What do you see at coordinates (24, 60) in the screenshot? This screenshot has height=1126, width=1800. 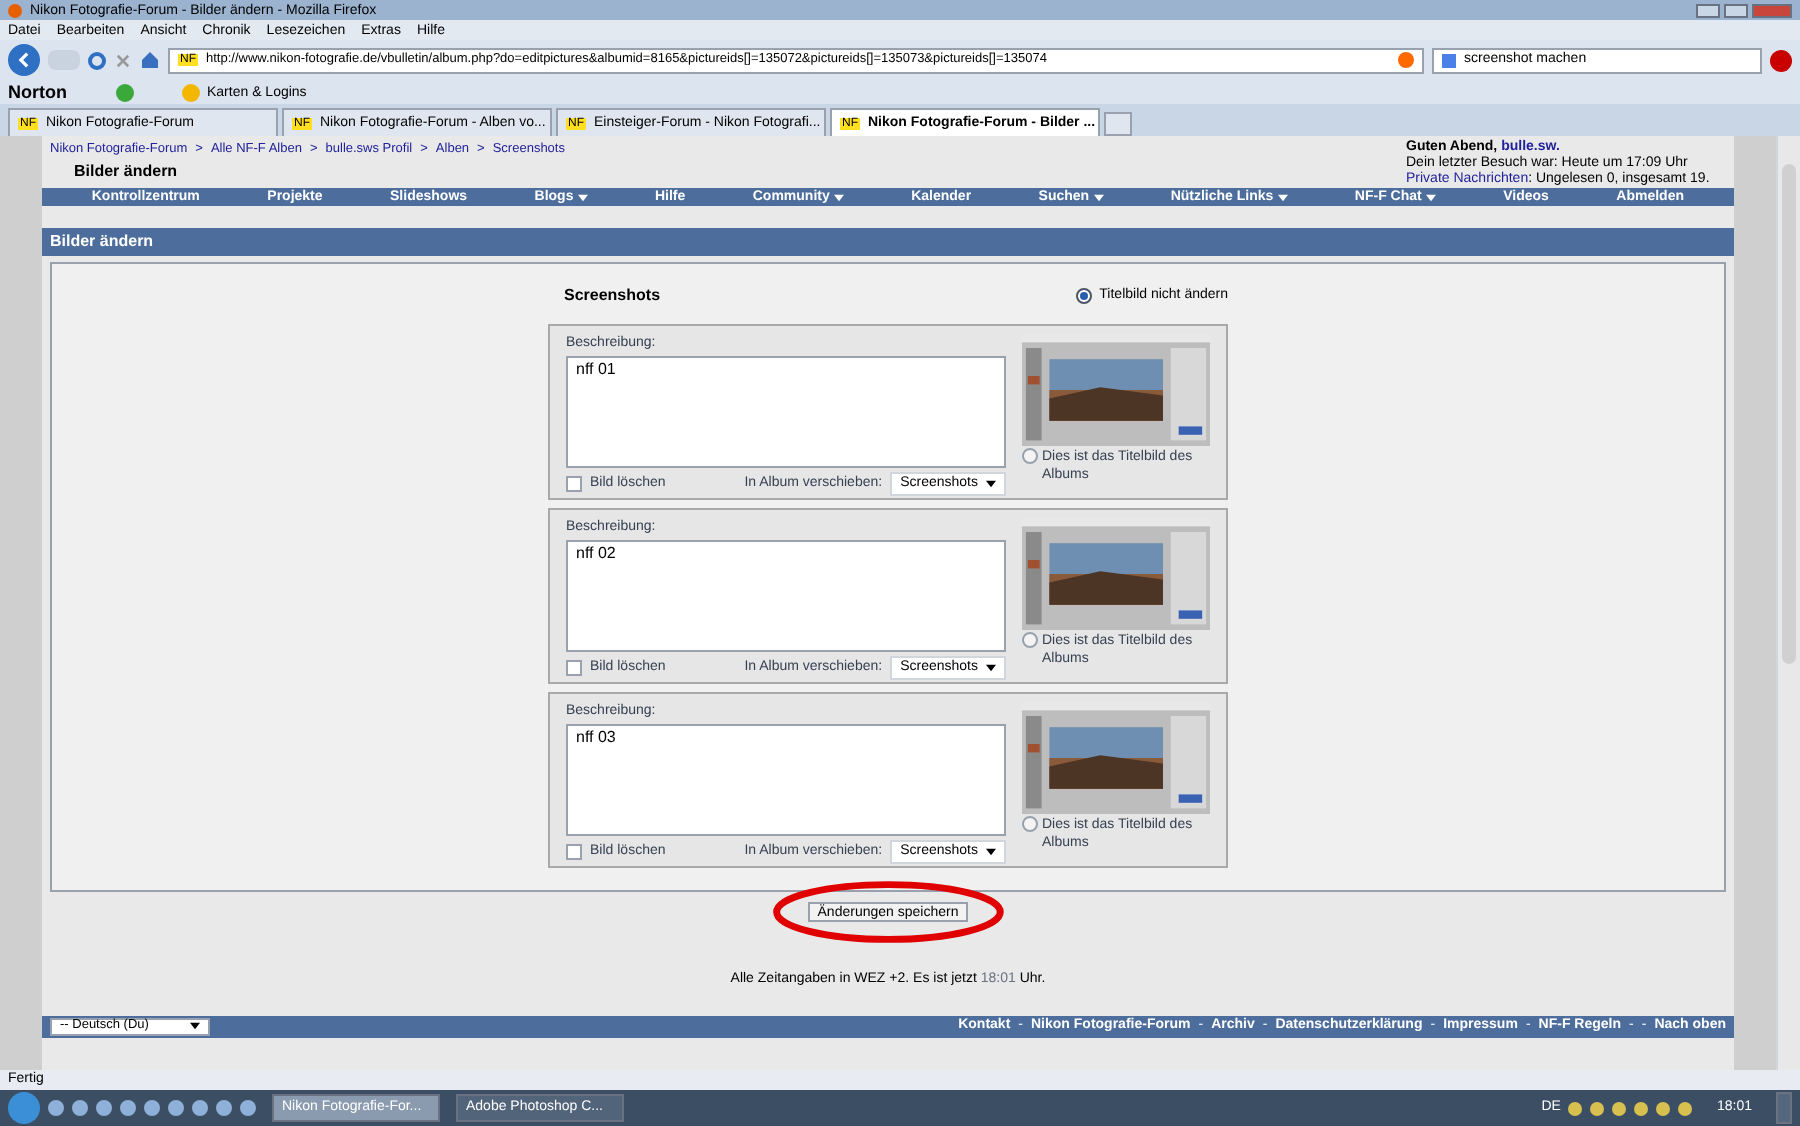 I see `back-button` at bounding box center [24, 60].